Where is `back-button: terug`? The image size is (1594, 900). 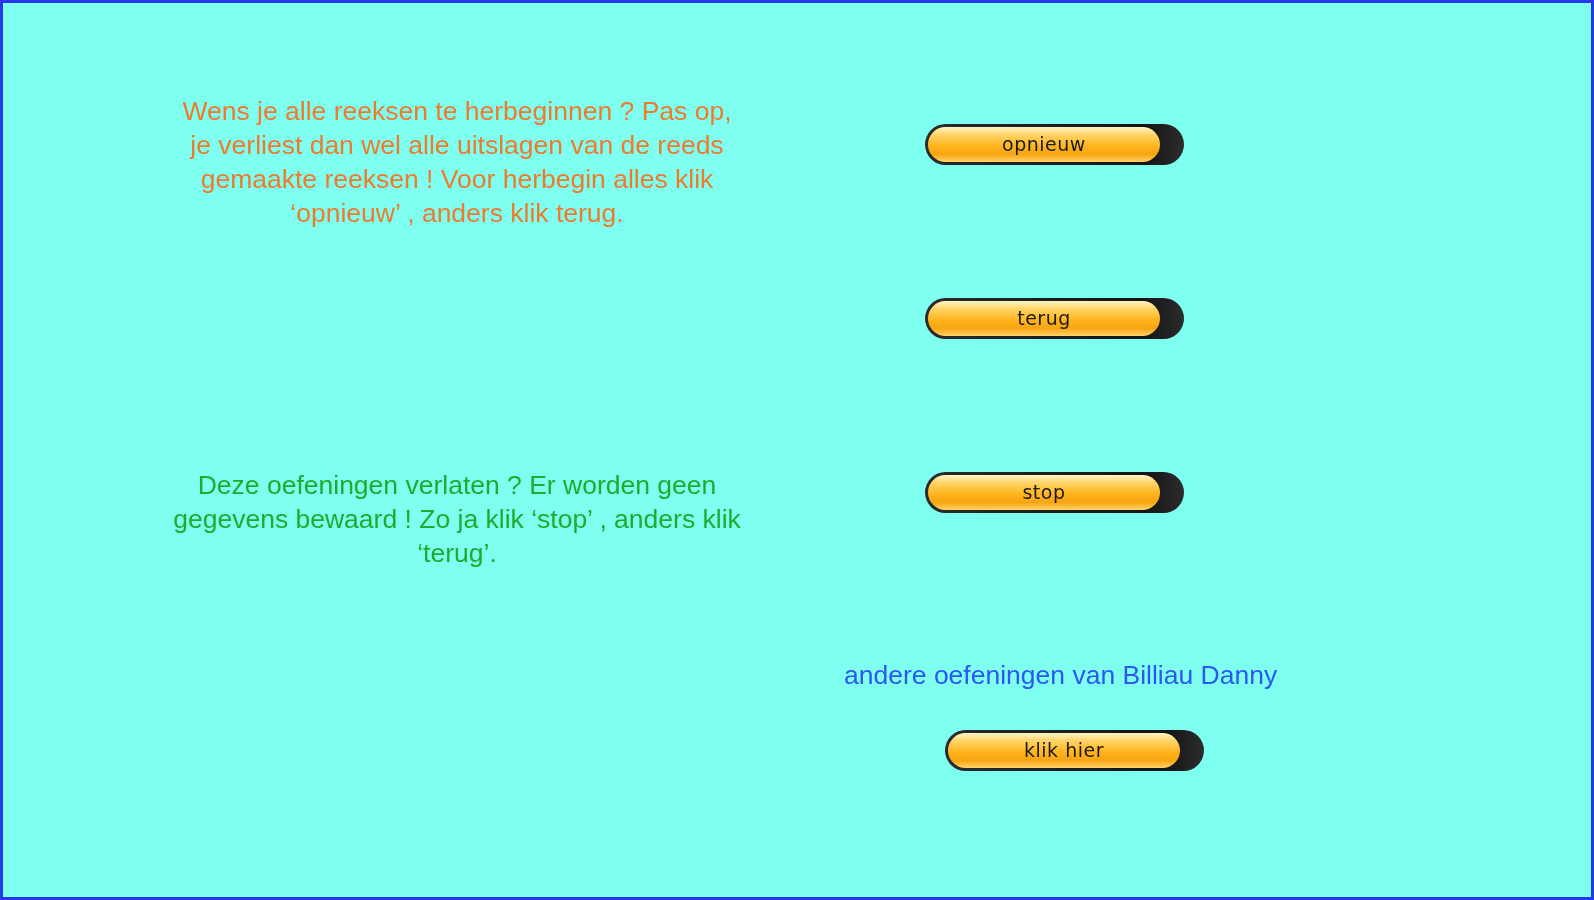
back-button: terug is located at coordinates (1054, 318).